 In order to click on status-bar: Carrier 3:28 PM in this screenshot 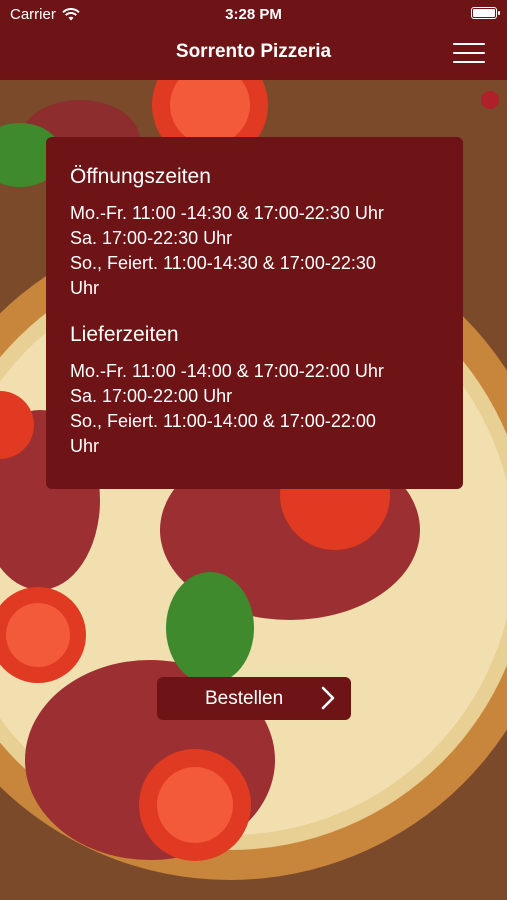, I will do `click(253, 14)`.